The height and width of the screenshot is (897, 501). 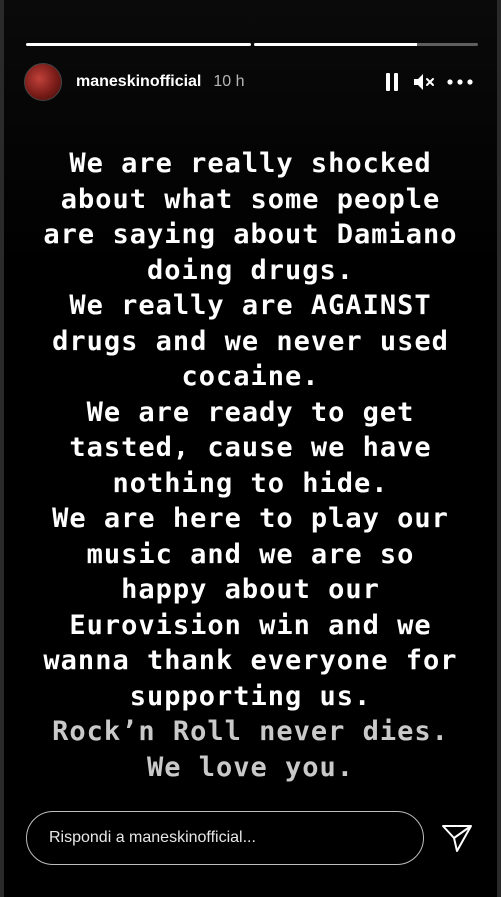 What do you see at coordinates (250, 234) in the screenshot?
I see `story-line: are saying about Damiano` at bounding box center [250, 234].